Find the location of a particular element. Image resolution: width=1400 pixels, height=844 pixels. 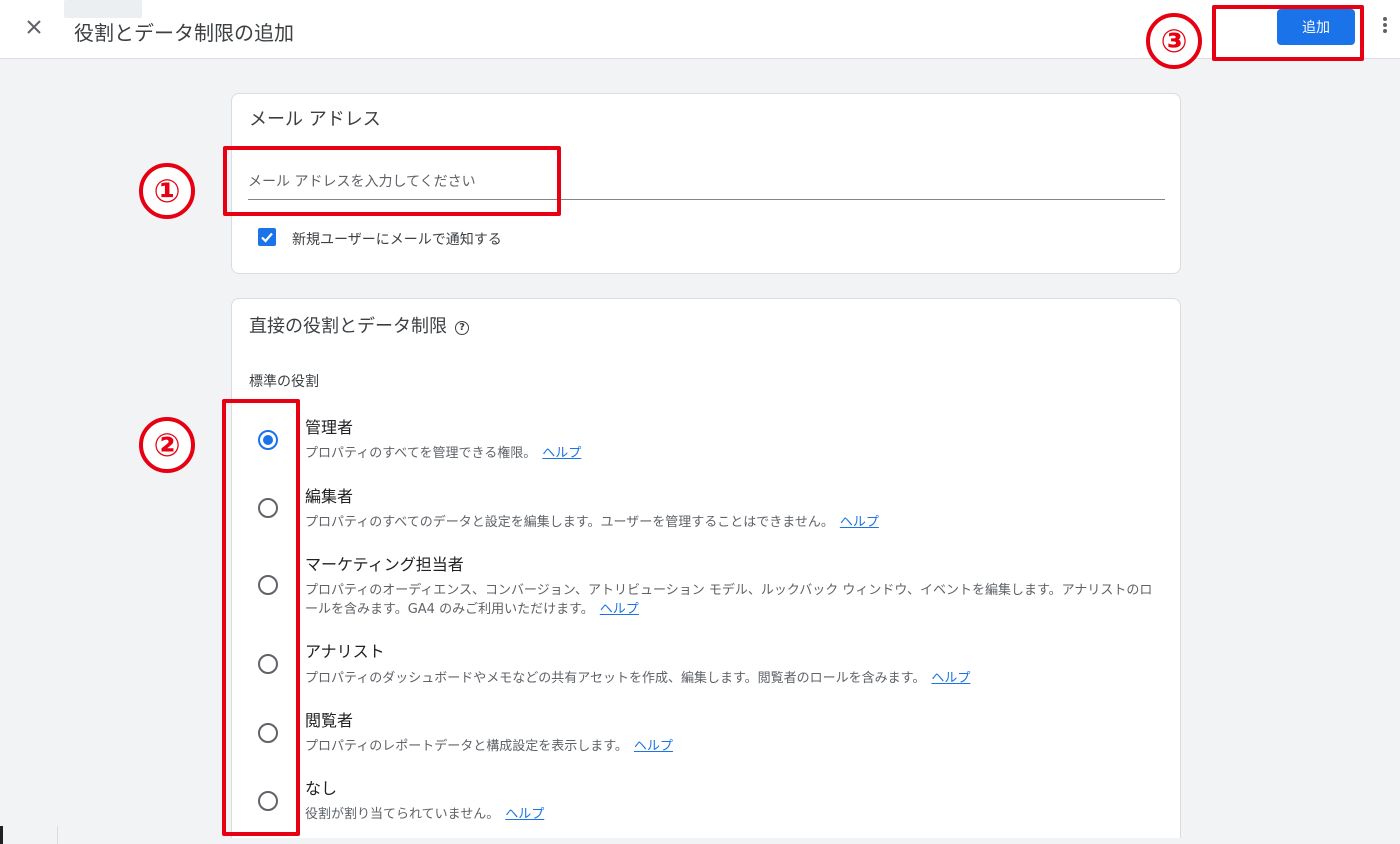

role-name: なし is located at coordinates (321, 788).